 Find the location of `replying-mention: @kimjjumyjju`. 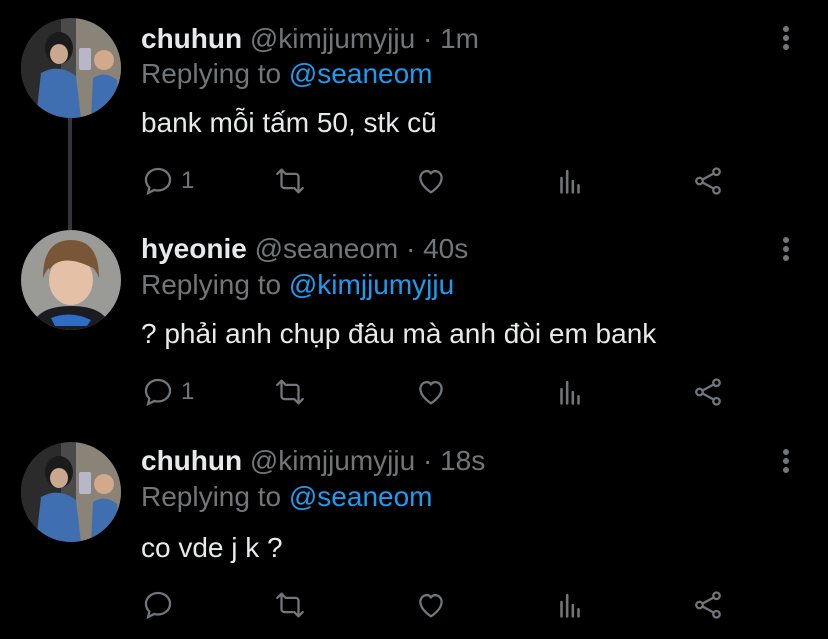

replying-mention: @kimjjumyjju is located at coordinates (371, 284).